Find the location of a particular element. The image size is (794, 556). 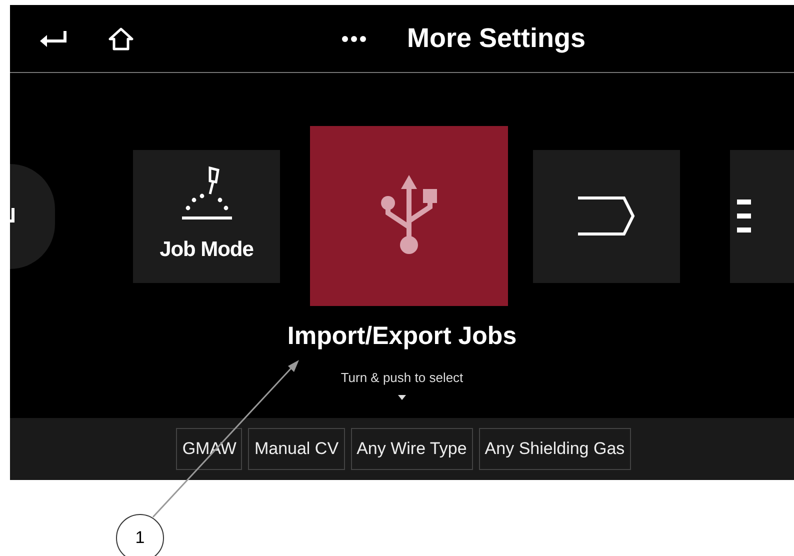

list-icon is located at coordinates (744, 216).